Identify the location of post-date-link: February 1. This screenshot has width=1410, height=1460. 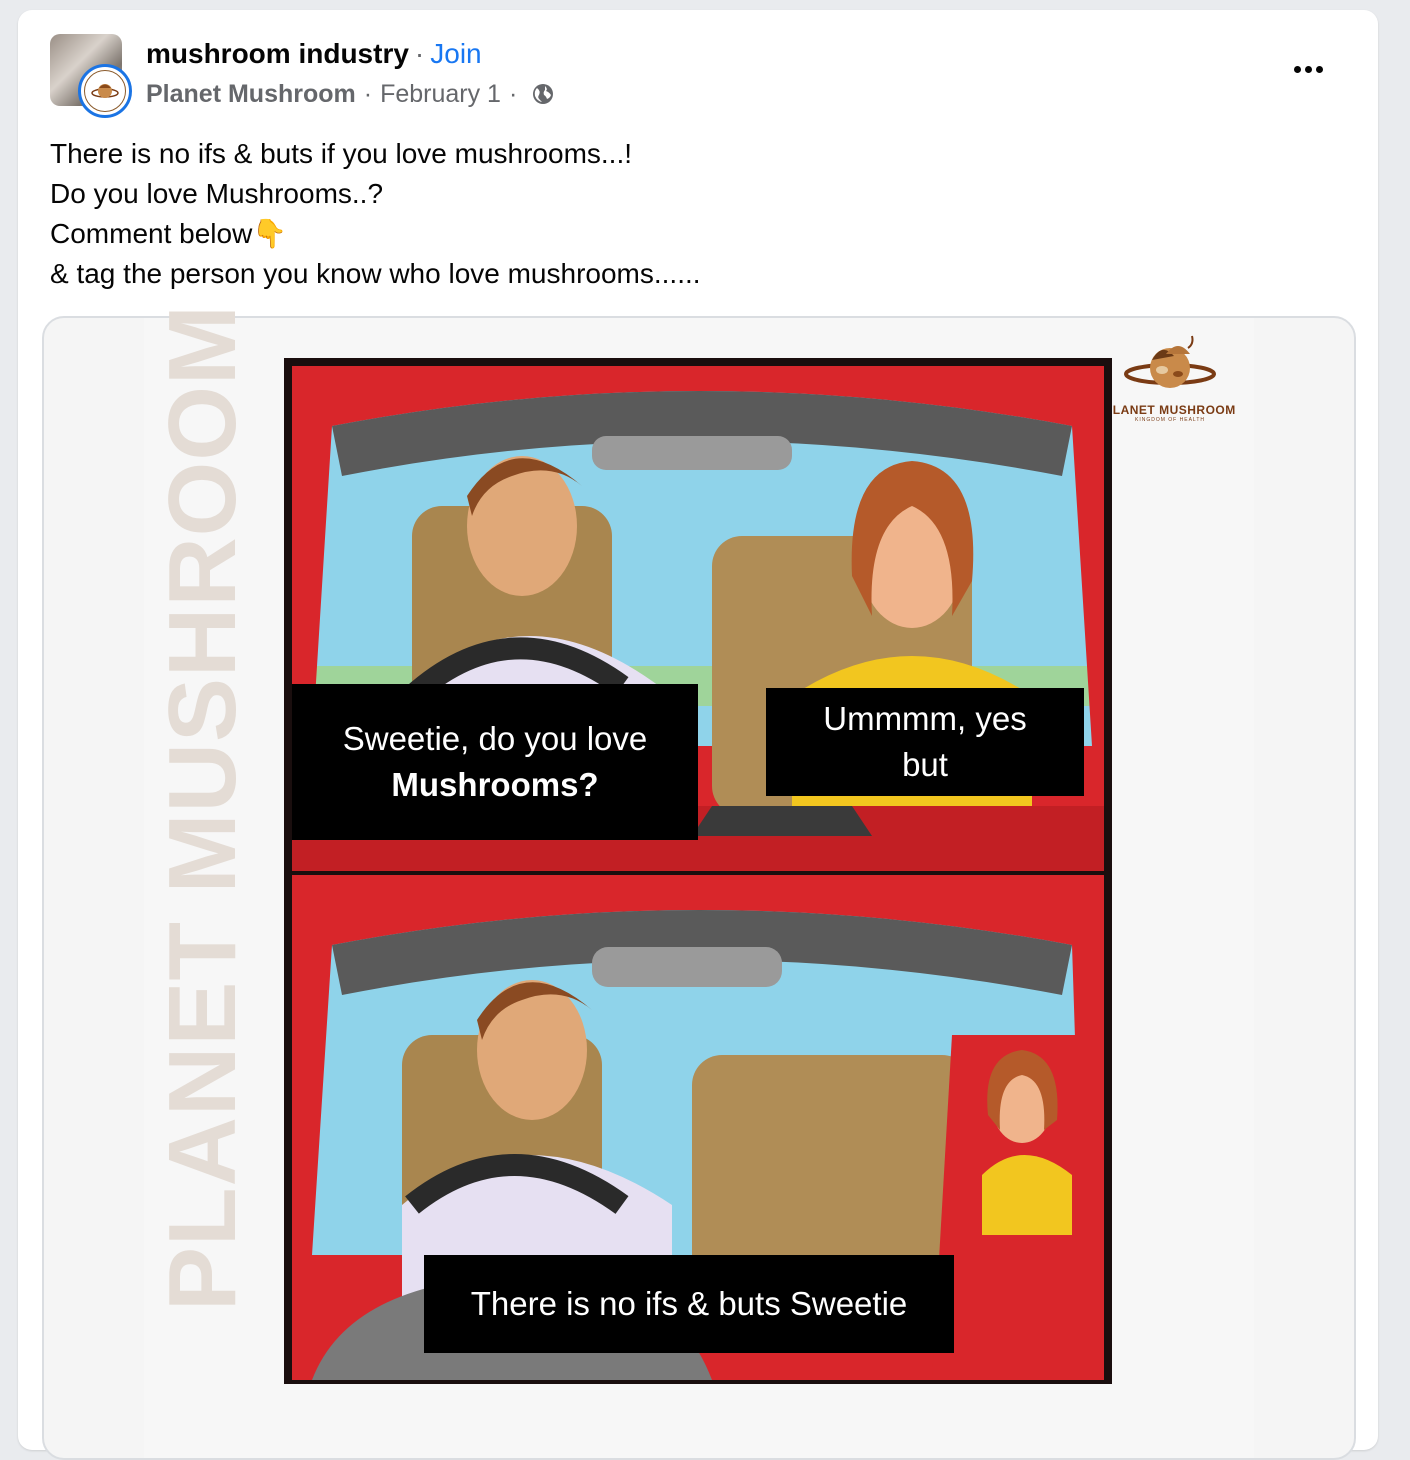
(440, 94).